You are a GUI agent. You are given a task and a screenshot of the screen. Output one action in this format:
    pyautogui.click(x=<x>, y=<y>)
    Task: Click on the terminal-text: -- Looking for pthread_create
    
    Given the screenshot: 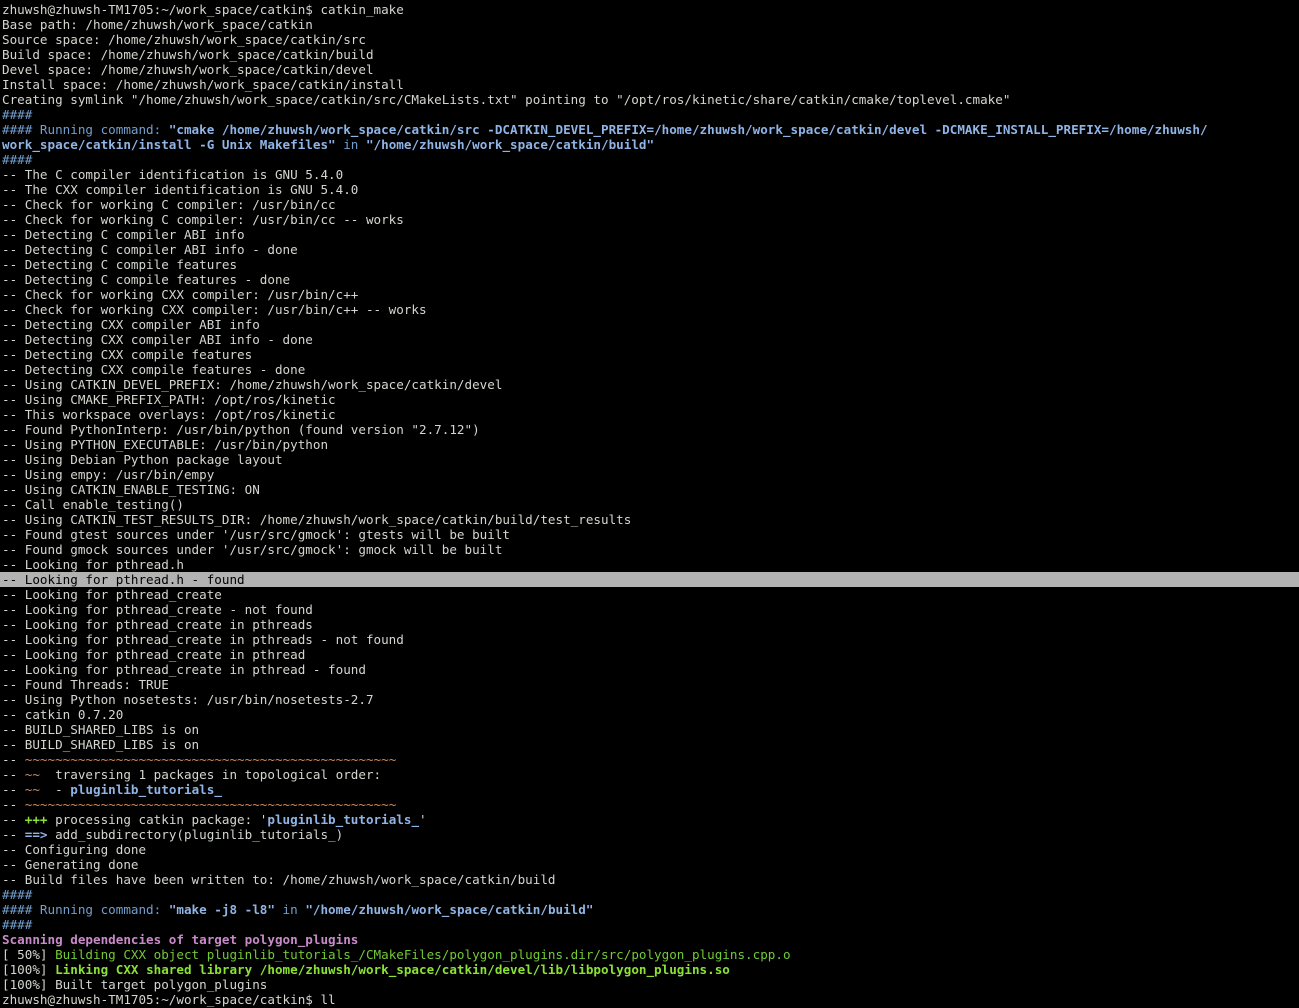 What is the action you would take?
    pyautogui.click(x=112, y=594)
    